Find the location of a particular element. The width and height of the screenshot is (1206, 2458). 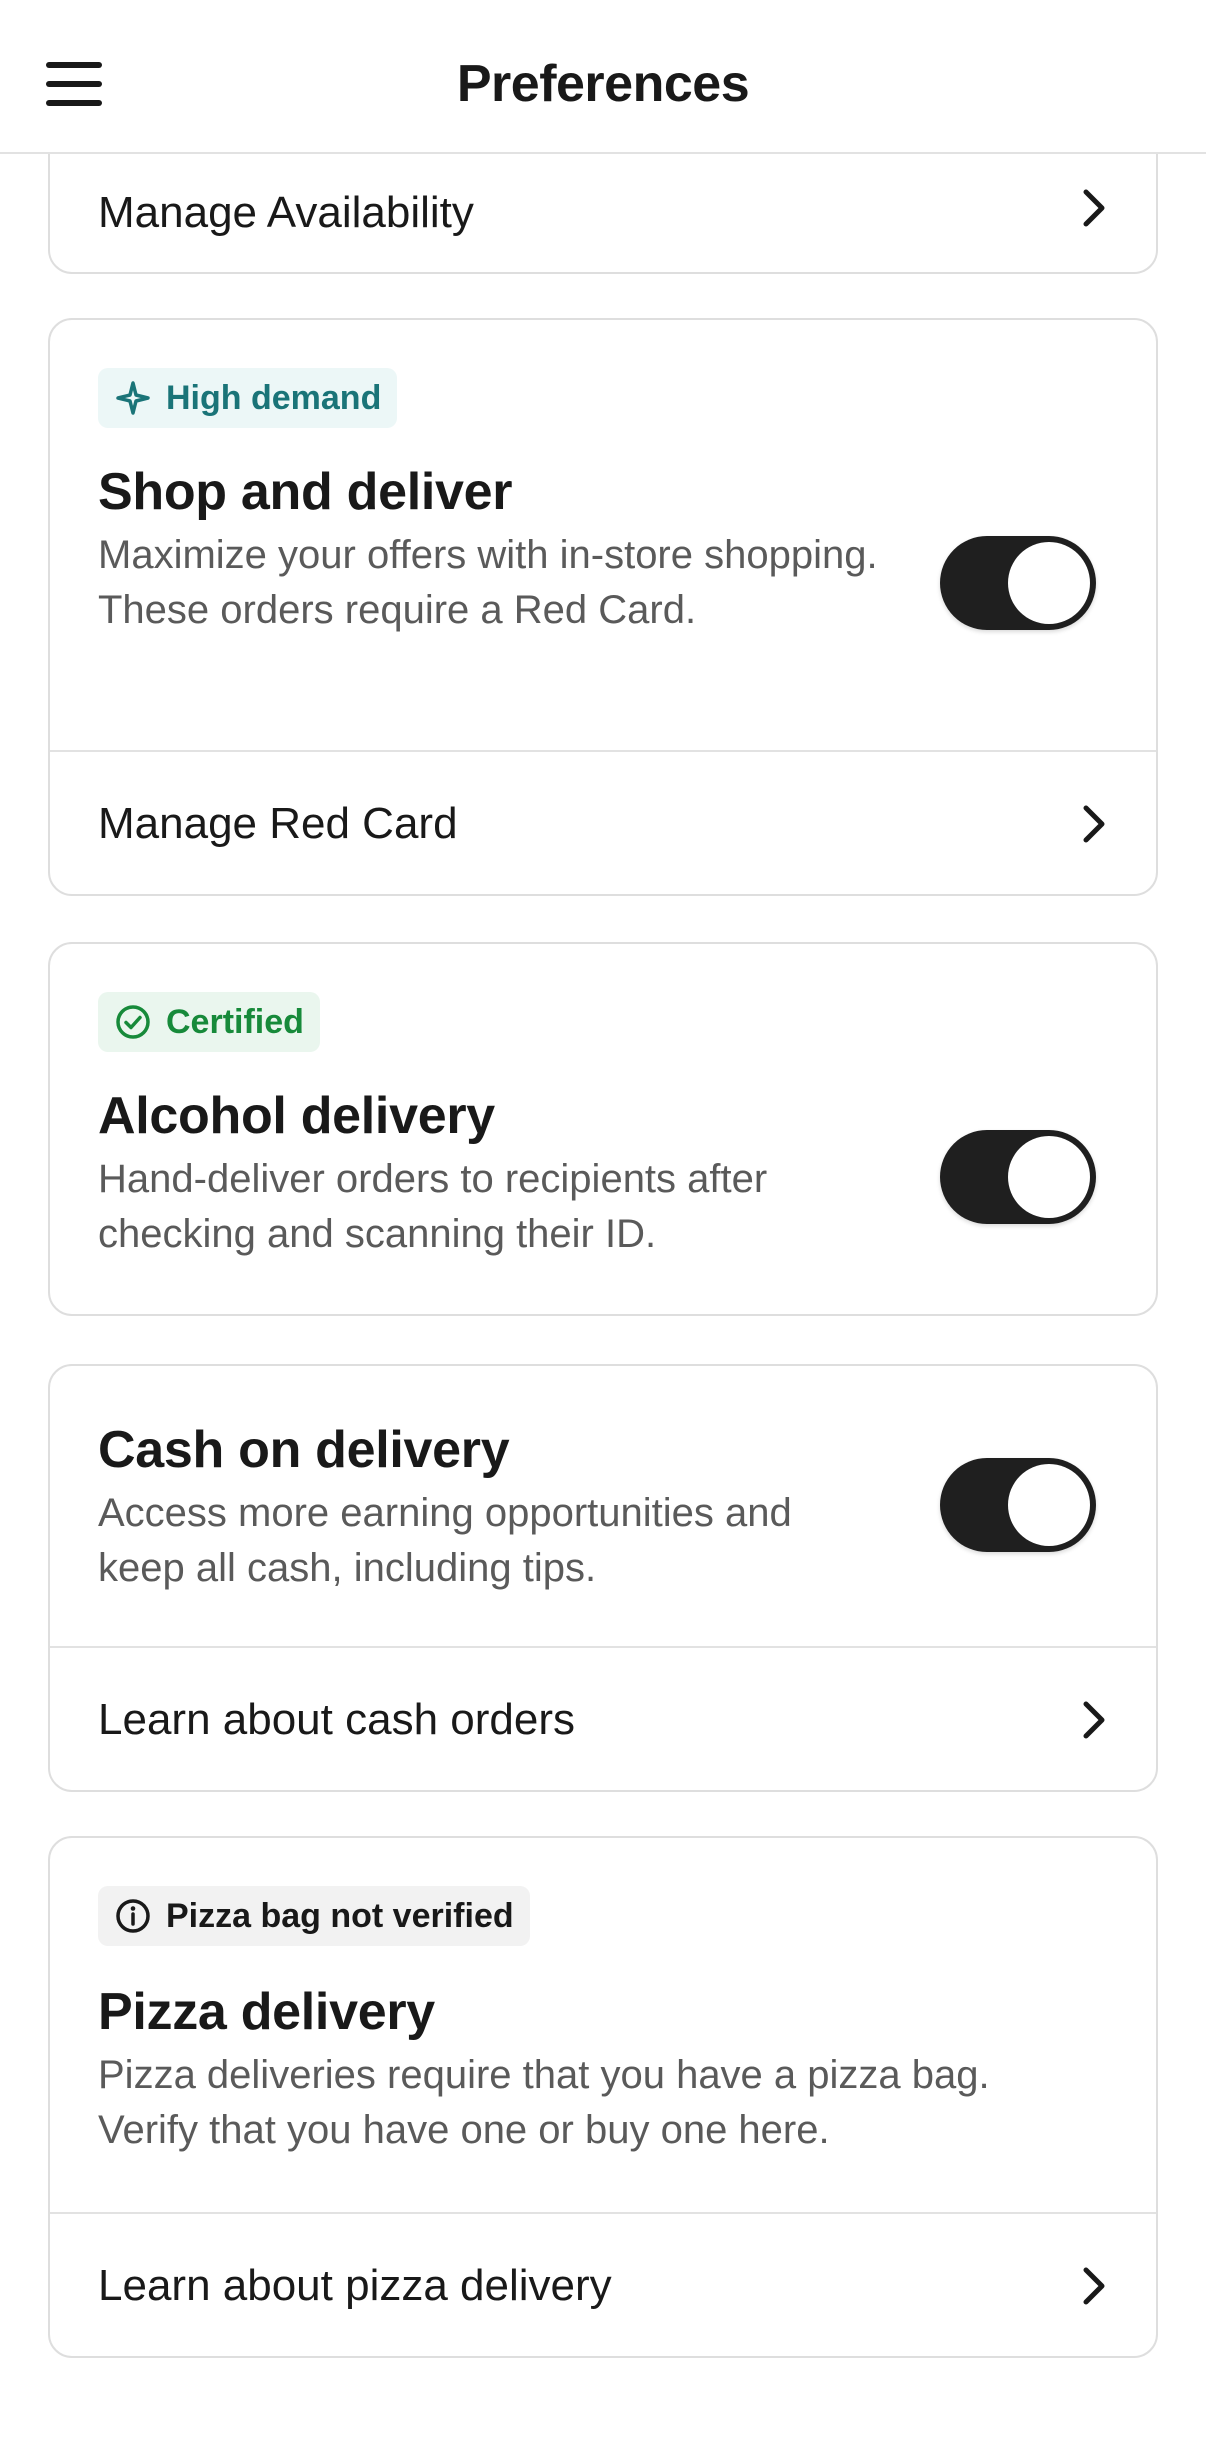

alcohol-delivery-toggle is located at coordinates (1018, 1177).